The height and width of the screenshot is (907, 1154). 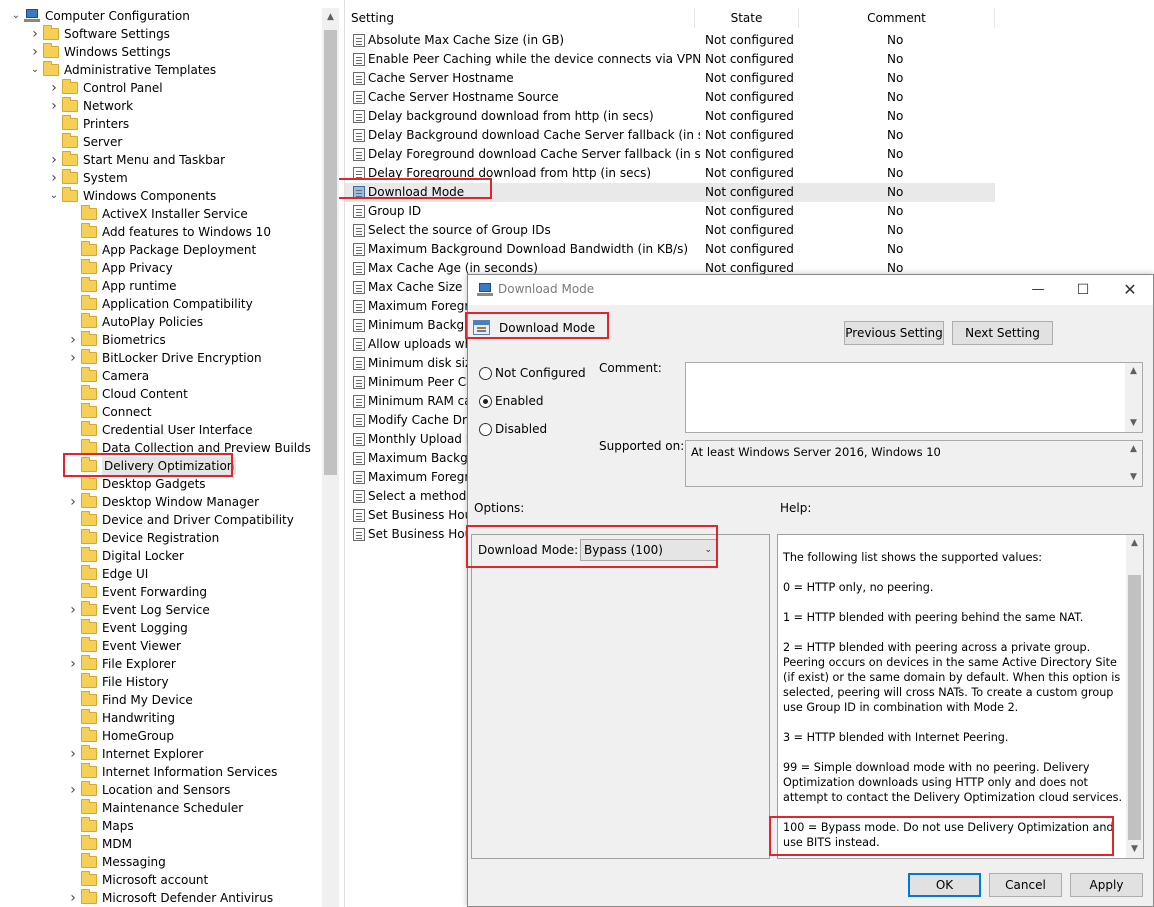 What do you see at coordinates (160, 286) in the screenshot?
I see `tree-item: App runtime` at bounding box center [160, 286].